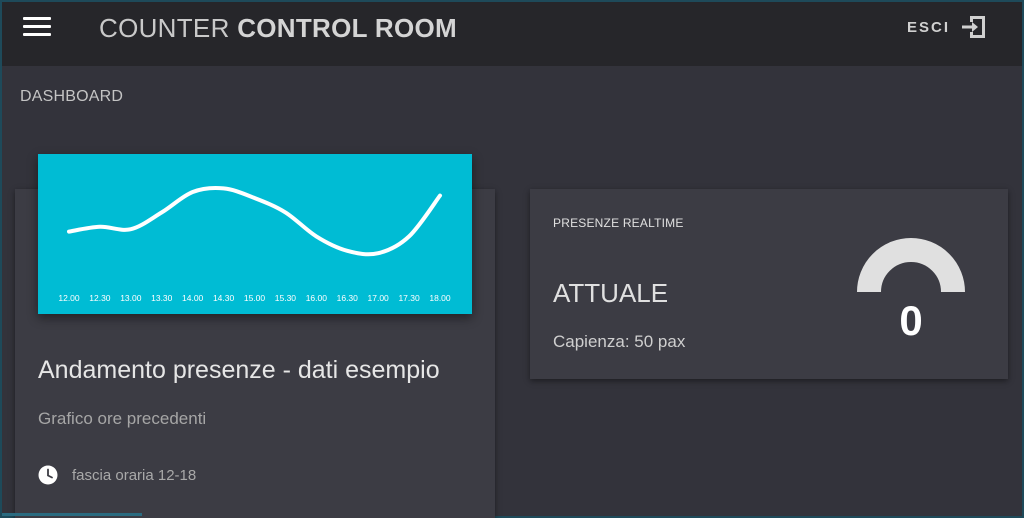 The width and height of the screenshot is (1024, 518). Describe the element at coordinates (512, 34) in the screenshot. I see `top-app-bar: COUNTER CONTROL ROOM ESCI` at that location.